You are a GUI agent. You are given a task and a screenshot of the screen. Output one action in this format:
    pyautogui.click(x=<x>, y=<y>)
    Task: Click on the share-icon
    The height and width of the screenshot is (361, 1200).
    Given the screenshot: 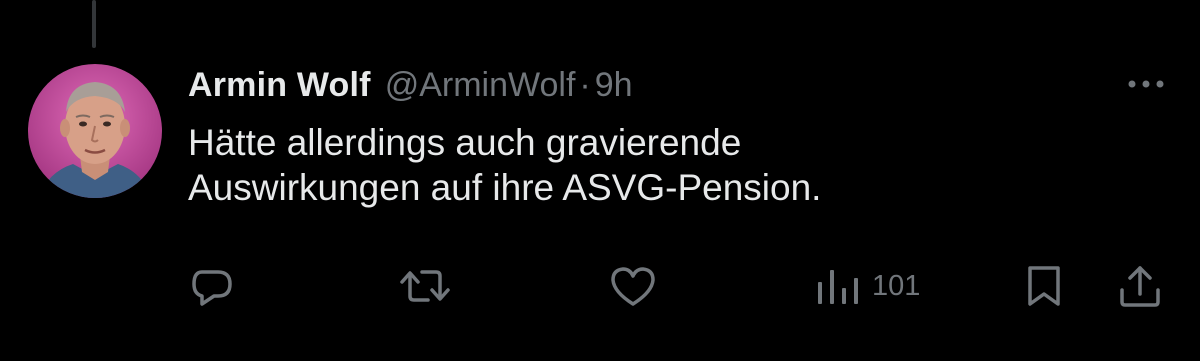 What is the action you would take?
    pyautogui.click(x=1140, y=286)
    